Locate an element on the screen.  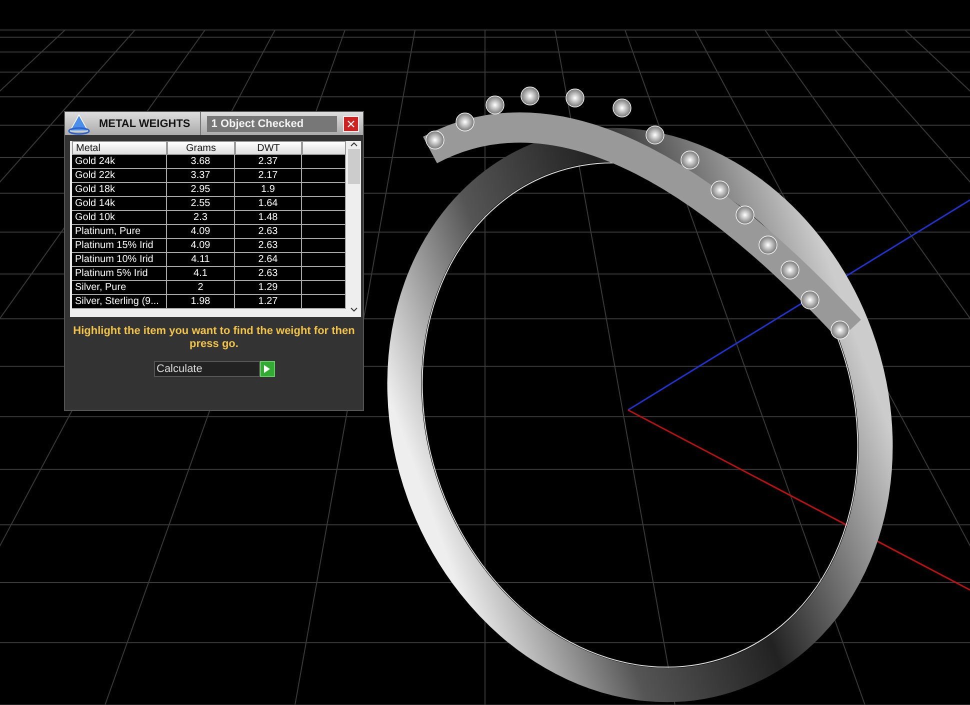
pyramid-icon is located at coordinates (79, 123).